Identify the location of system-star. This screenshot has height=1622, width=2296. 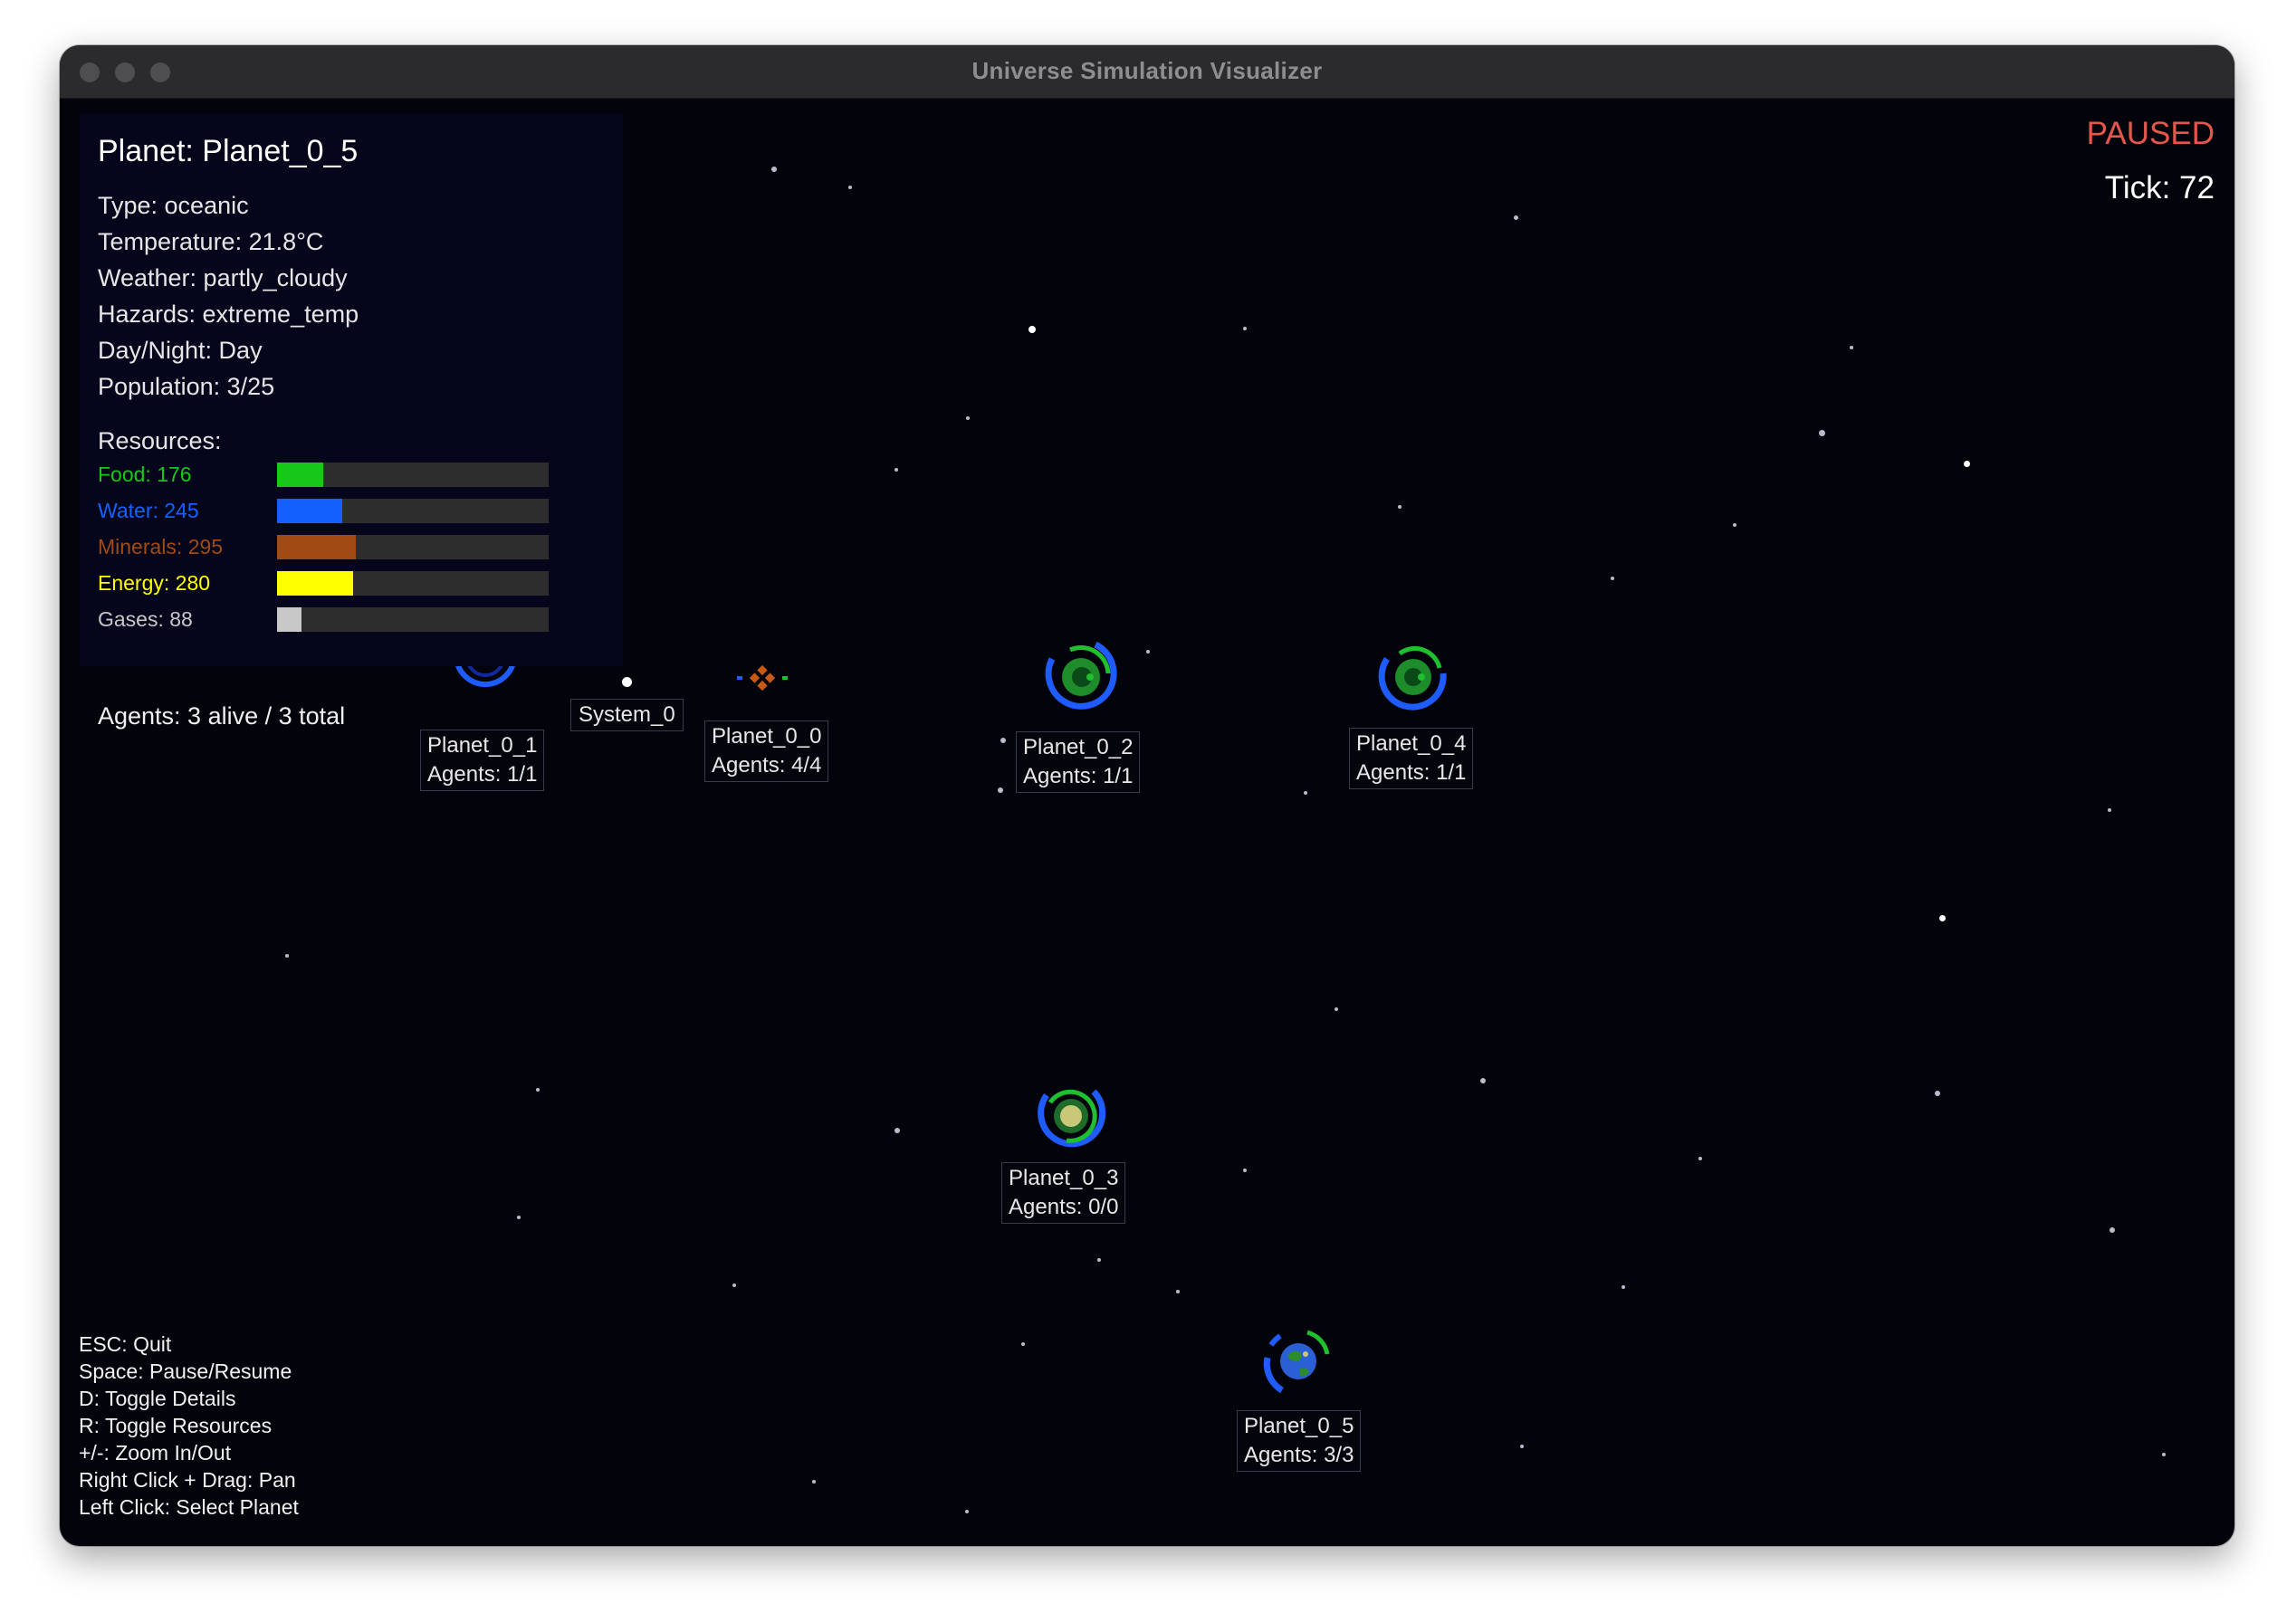
(627, 682).